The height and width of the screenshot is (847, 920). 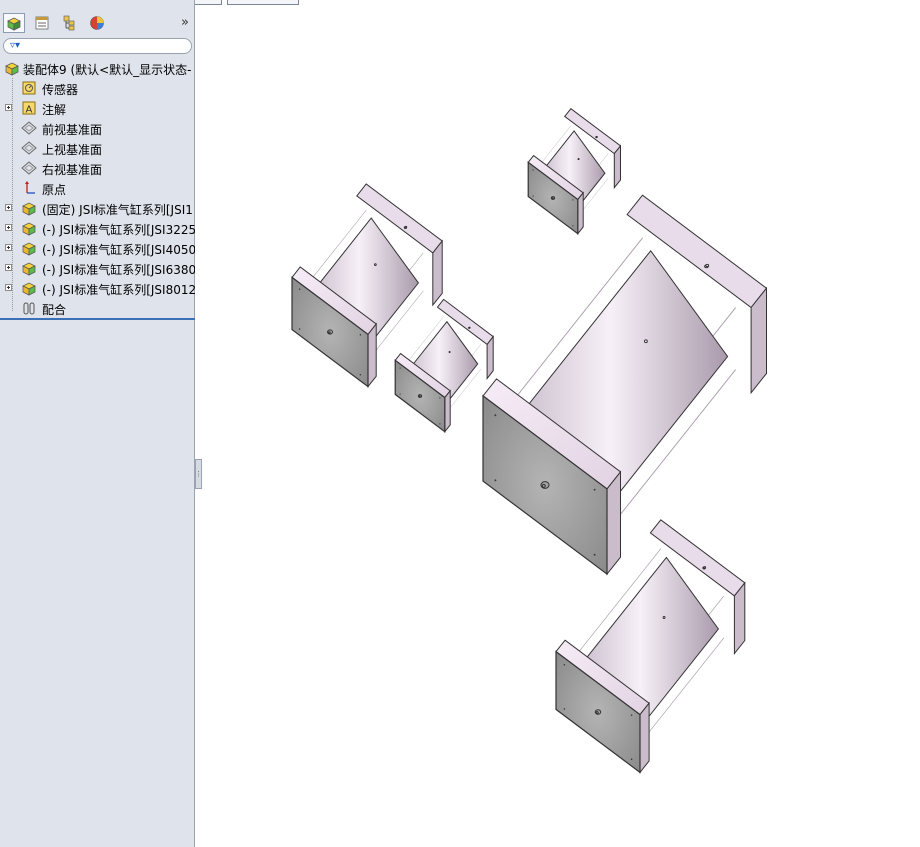 What do you see at coordinates (29, 88) in the screenshot?
I see `sensor-icon` at bounding box center [29, 88].